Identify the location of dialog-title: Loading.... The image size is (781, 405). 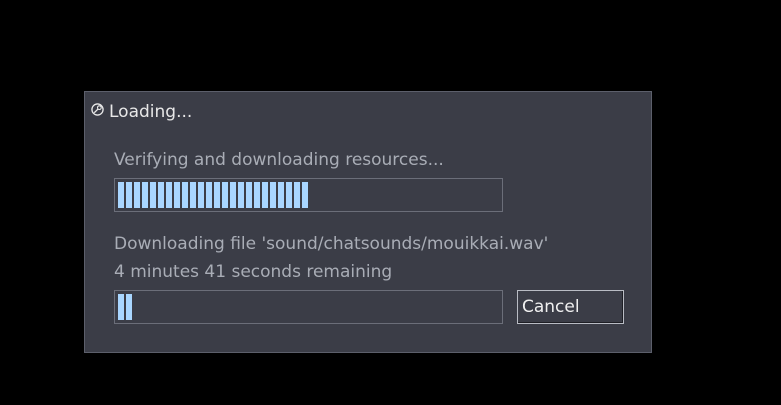
(151, 112).